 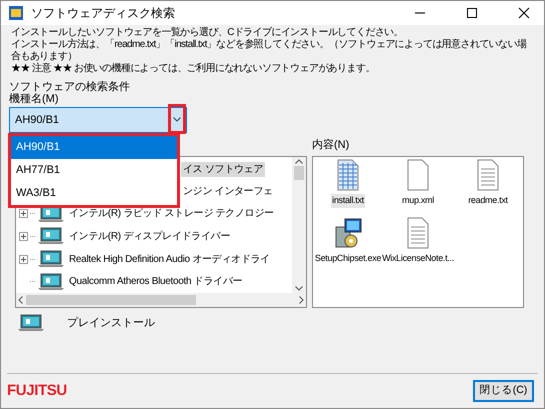 What do you see at coordinates (16, 13) in the screenshot?
I see `app-icon` at bounding box center [16, 13].